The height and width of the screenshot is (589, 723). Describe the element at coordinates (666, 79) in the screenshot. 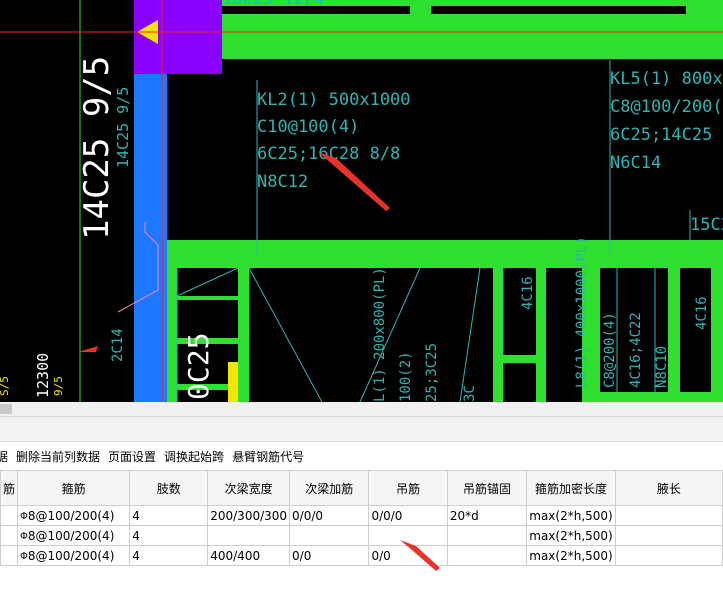

I see `kl5-name-label: KL5(1) 800x70` at that location.